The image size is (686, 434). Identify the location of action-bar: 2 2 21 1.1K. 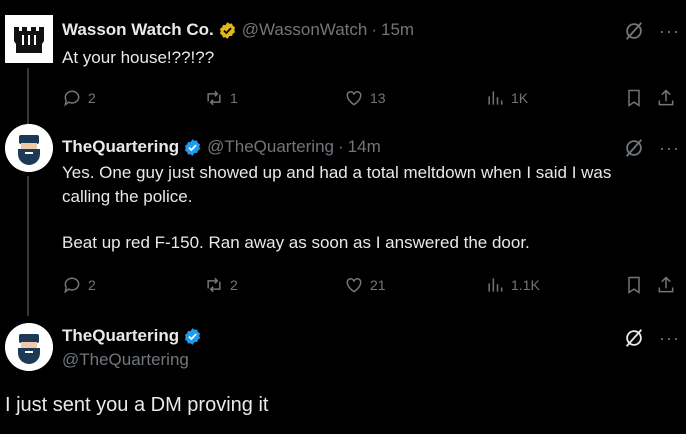
(372, 285).